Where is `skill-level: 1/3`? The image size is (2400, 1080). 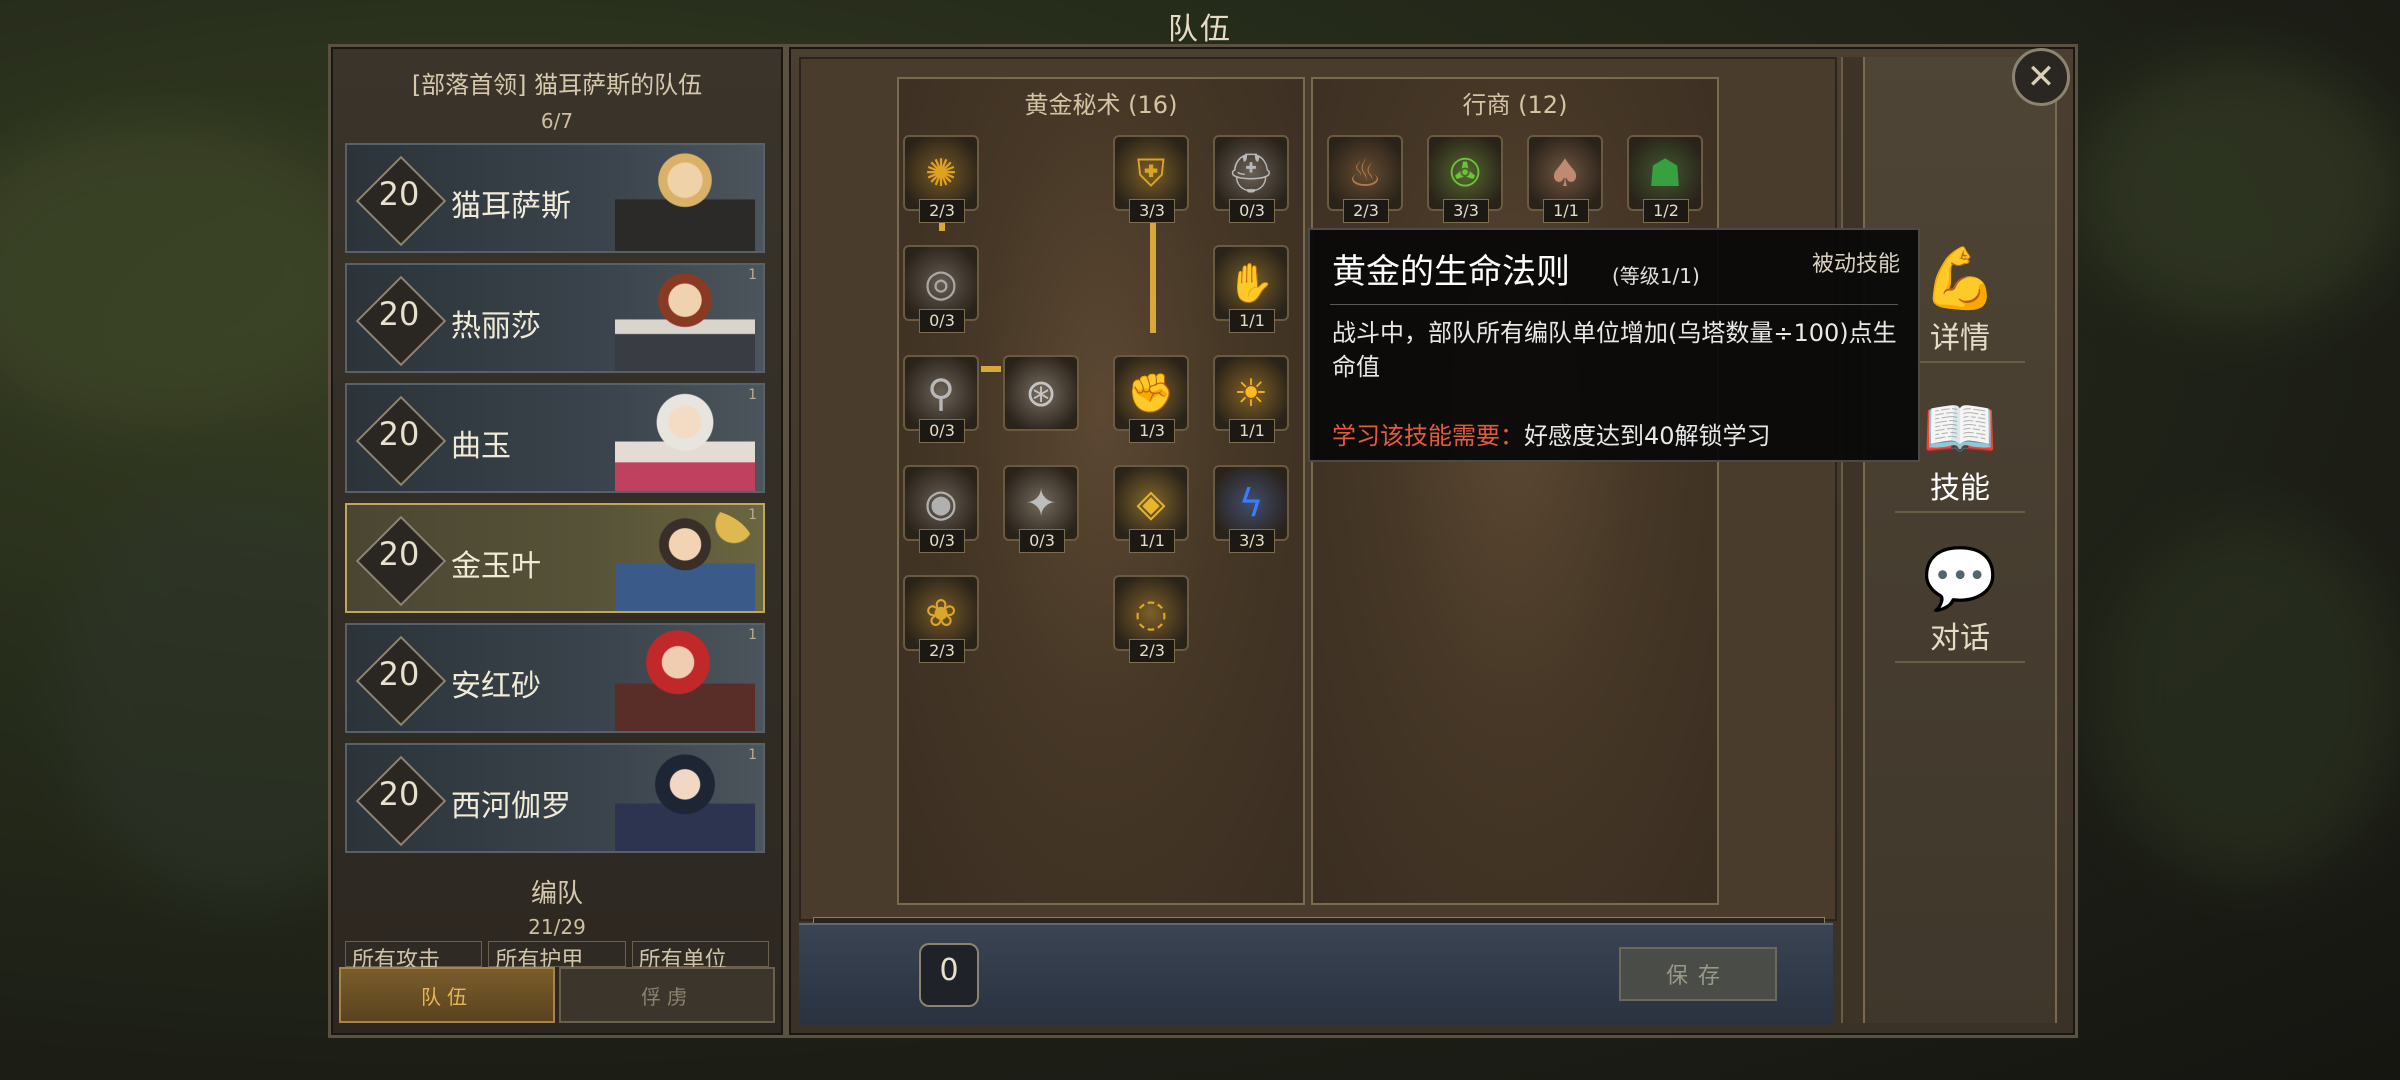
skill-level: 1/3 is located at coordinates (1152, 431).